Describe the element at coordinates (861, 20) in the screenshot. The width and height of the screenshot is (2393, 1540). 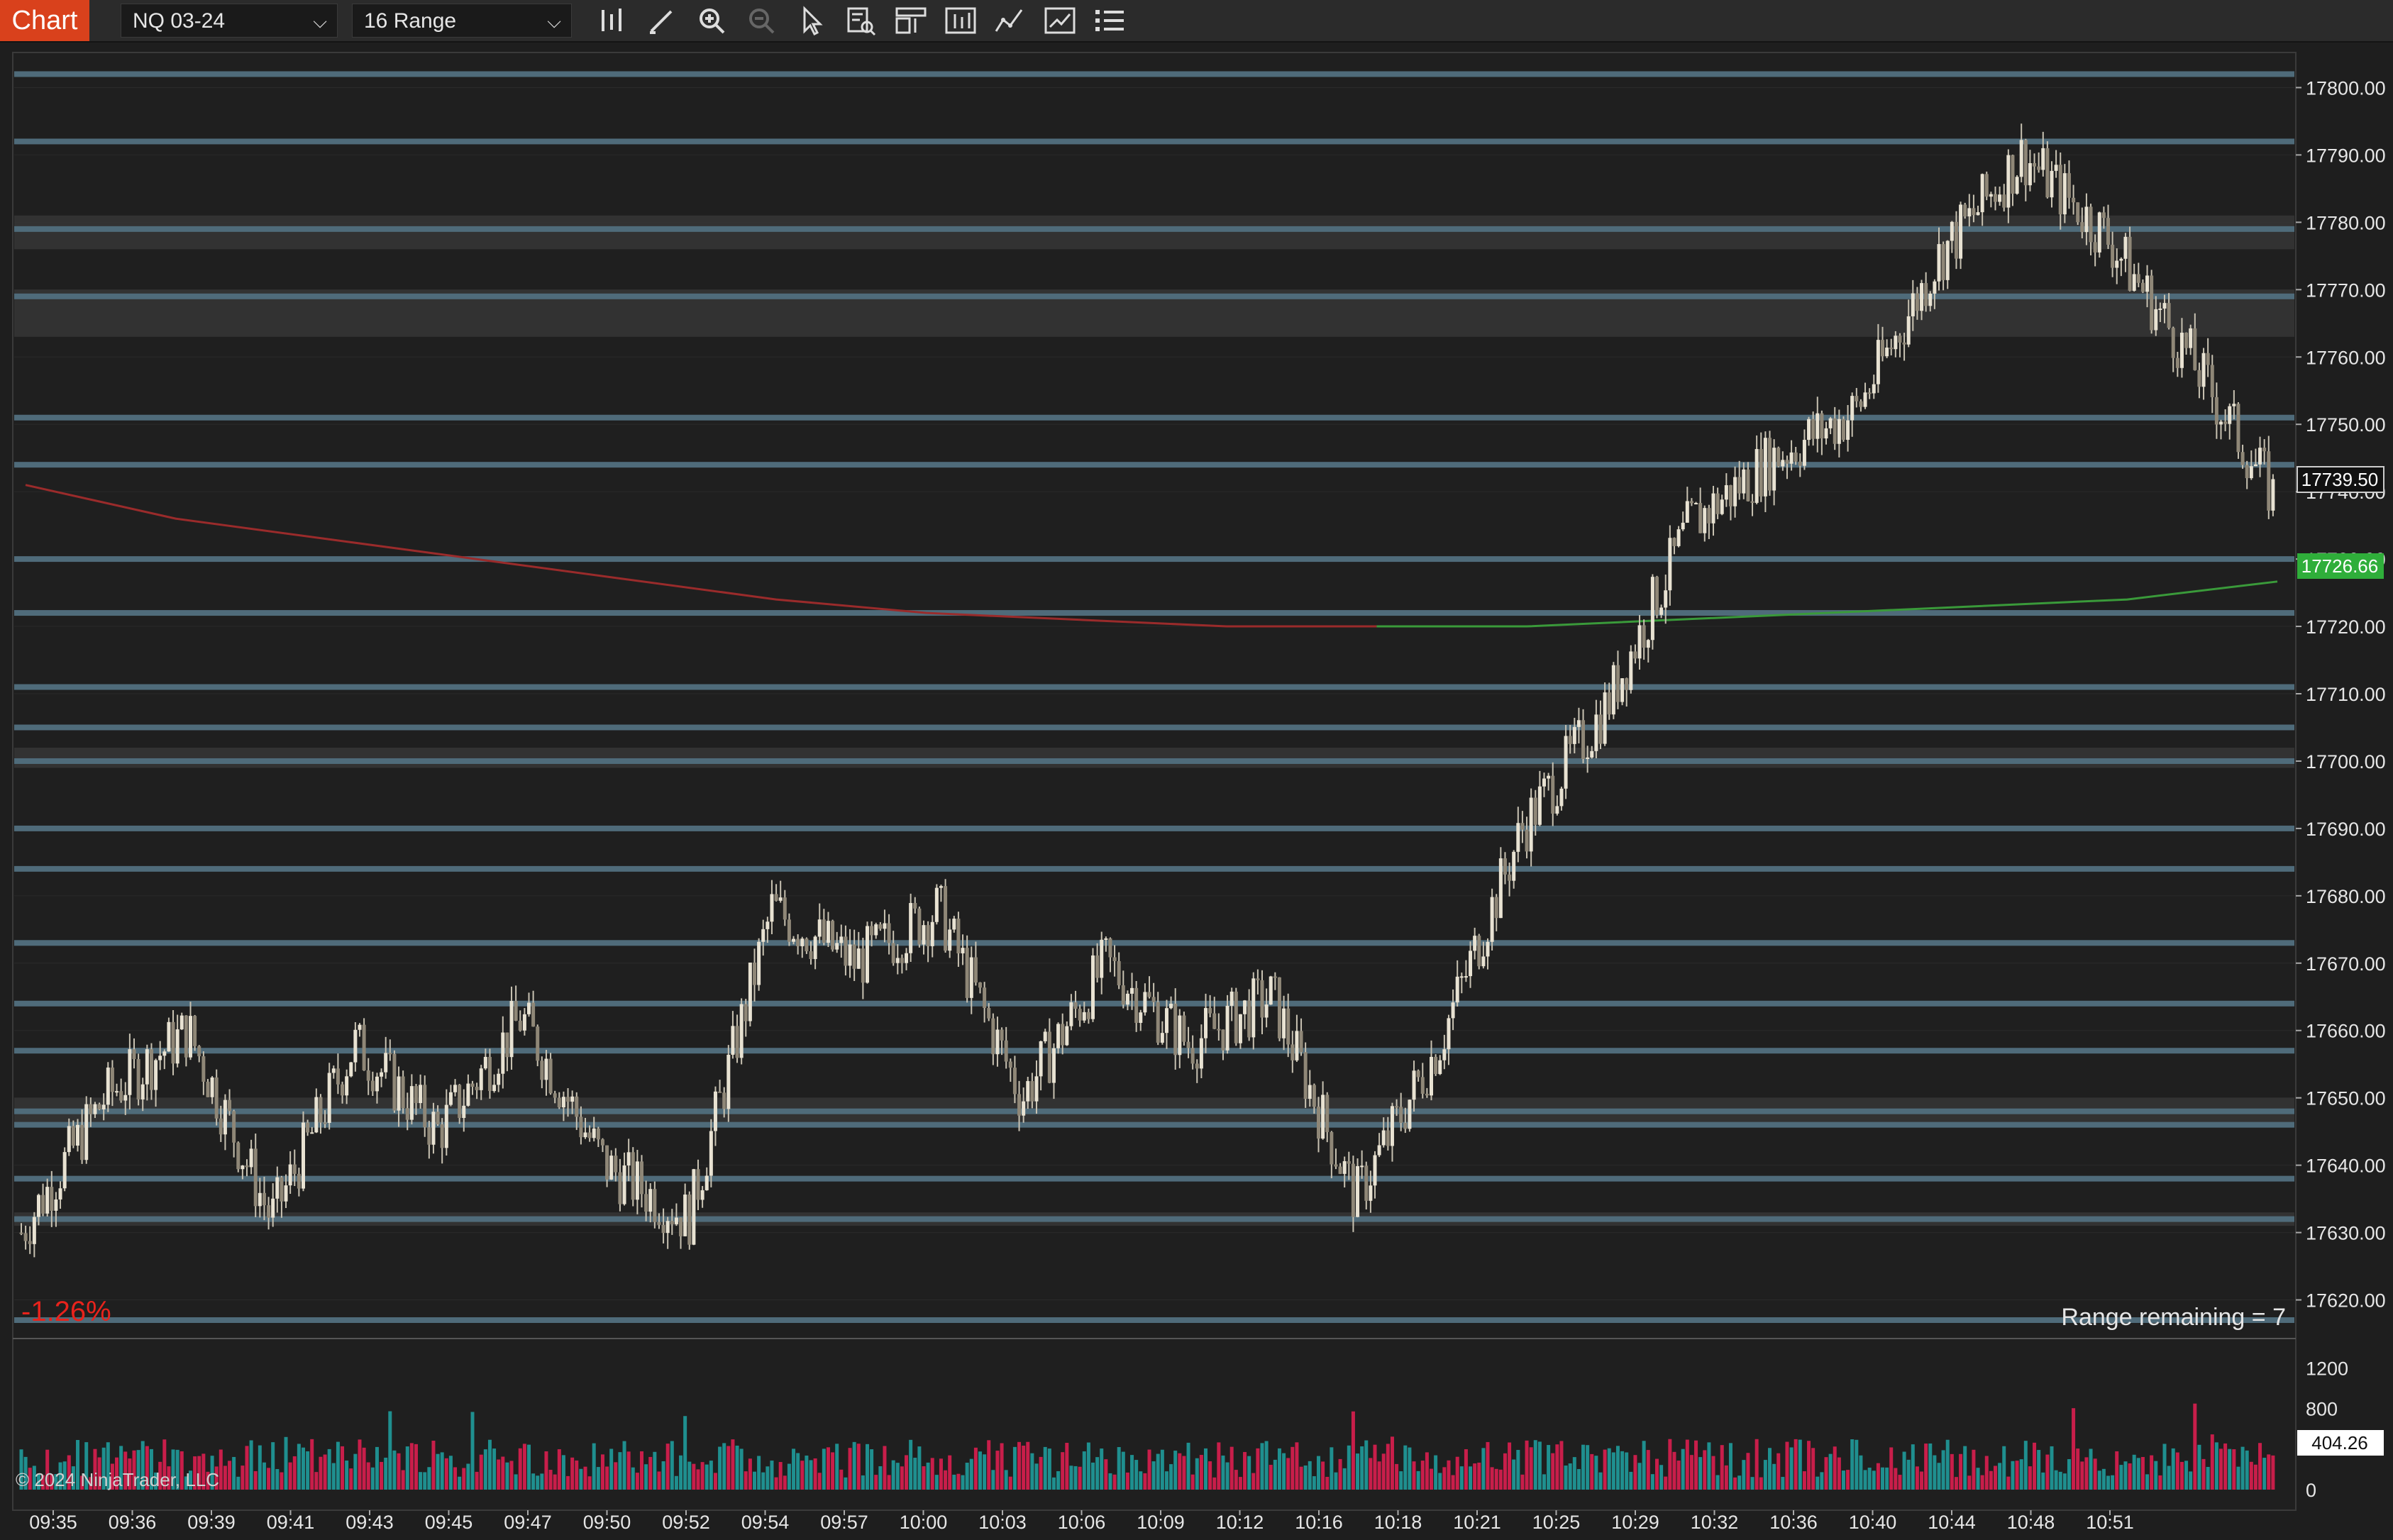
I see `data-box-icon` at that location.